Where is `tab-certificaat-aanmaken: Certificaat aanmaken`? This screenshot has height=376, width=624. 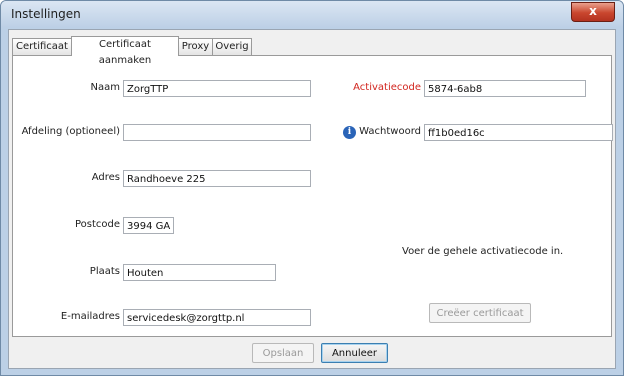
tab-certificaat-aanmaken: Certificaat aanmaken is located at coordinates (125, 51).